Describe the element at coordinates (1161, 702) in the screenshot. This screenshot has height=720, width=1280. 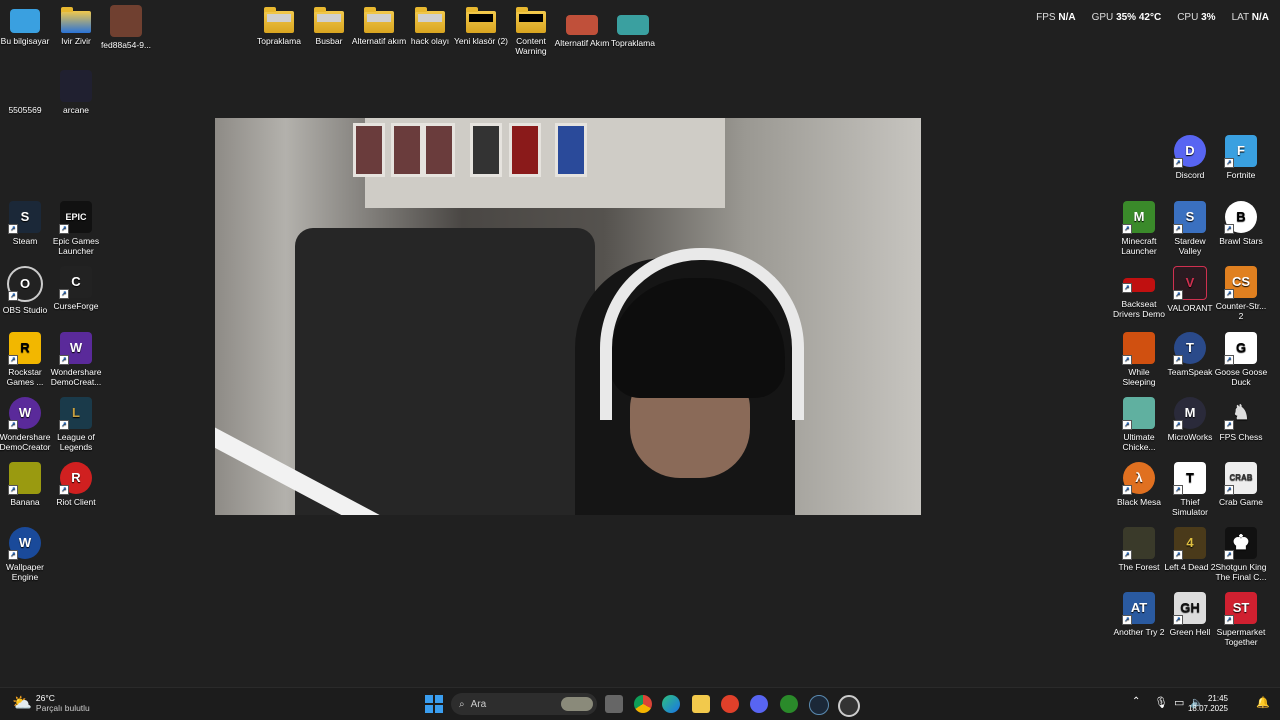
I see `microphone-icon: 🎙` at that location.